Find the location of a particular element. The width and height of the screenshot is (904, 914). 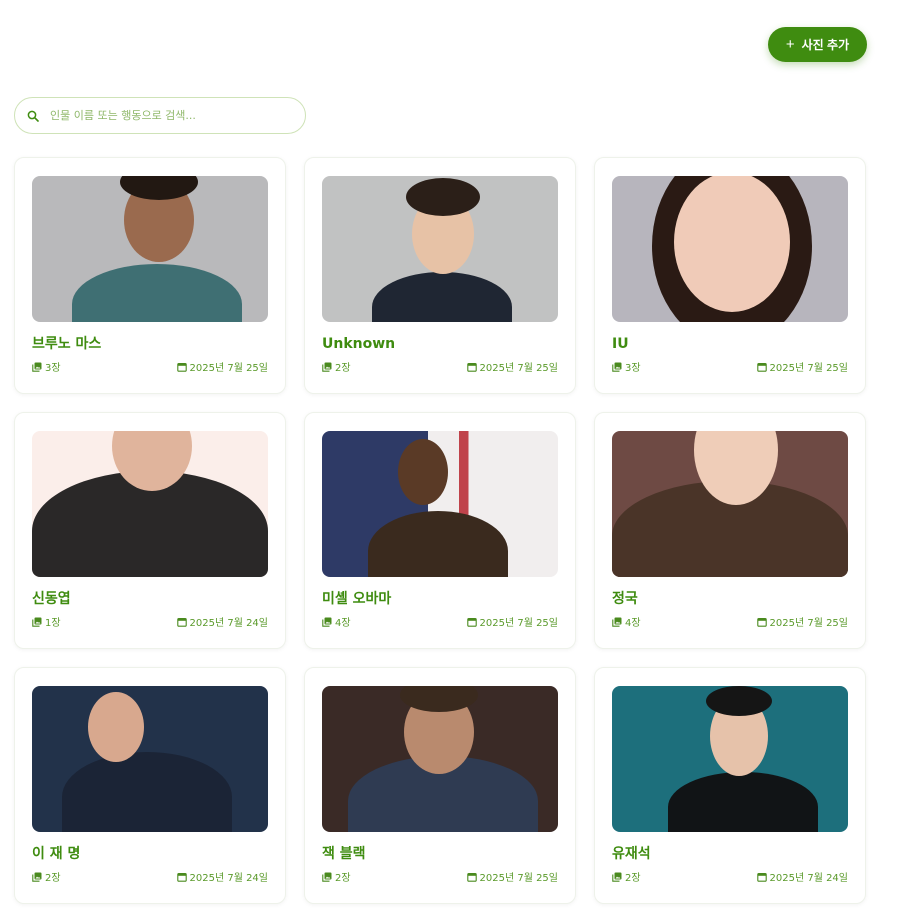

search-icon is located at coordinates (33, 116).